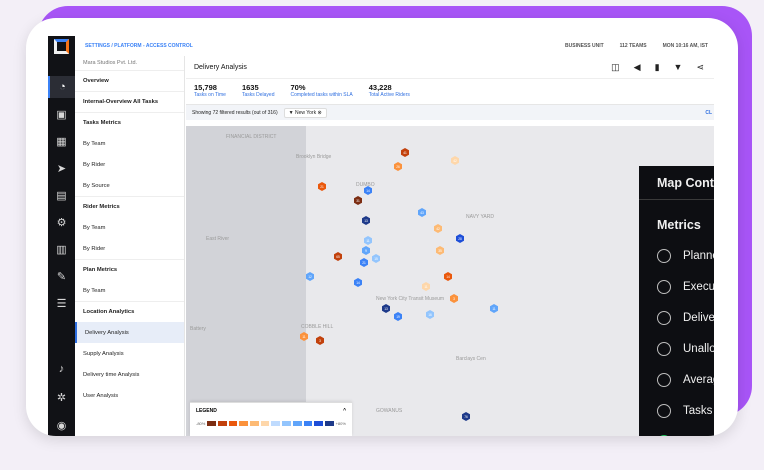 The width and height of the screenshot is (764, 470). I want to click on megaphone-icon: ◀, so click(637, 67).